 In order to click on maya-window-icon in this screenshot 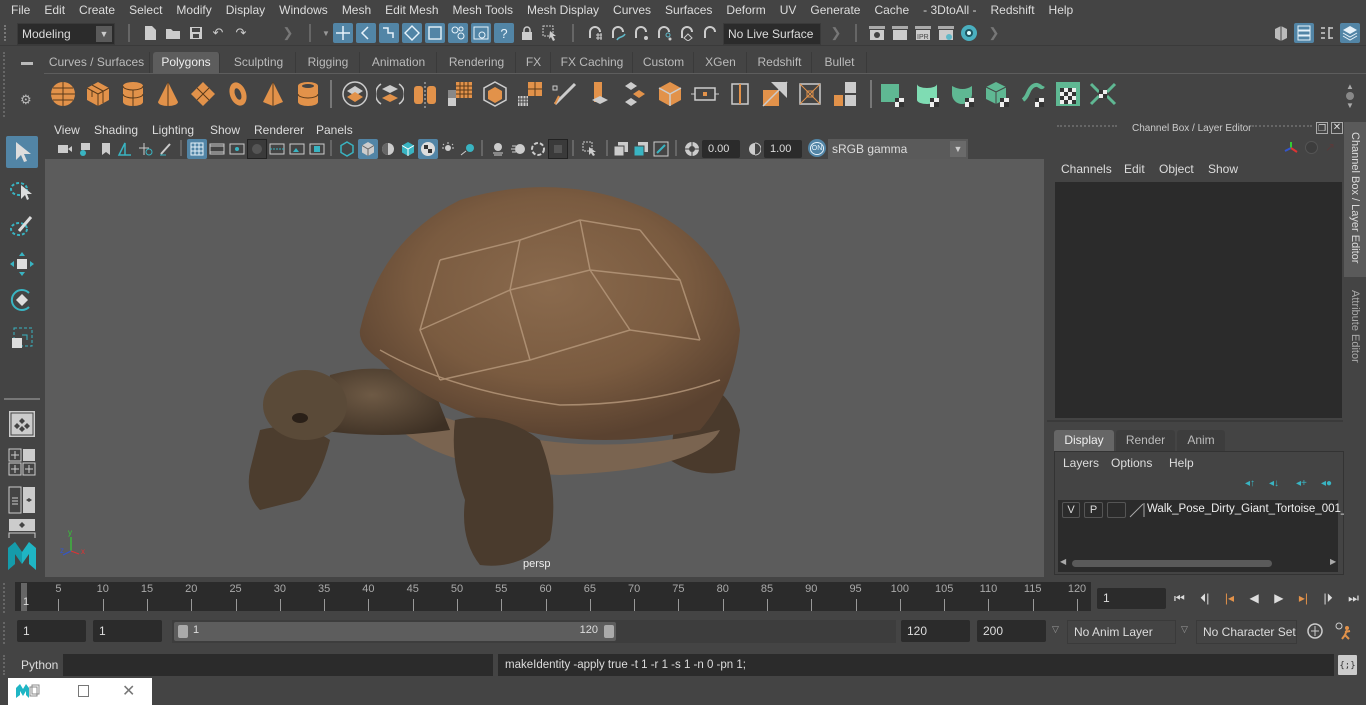, I will do `click(27, 692)`.